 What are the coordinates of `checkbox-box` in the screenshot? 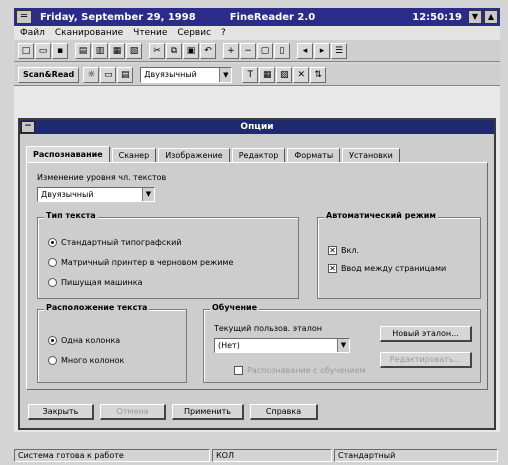 It's located at (238, 370).